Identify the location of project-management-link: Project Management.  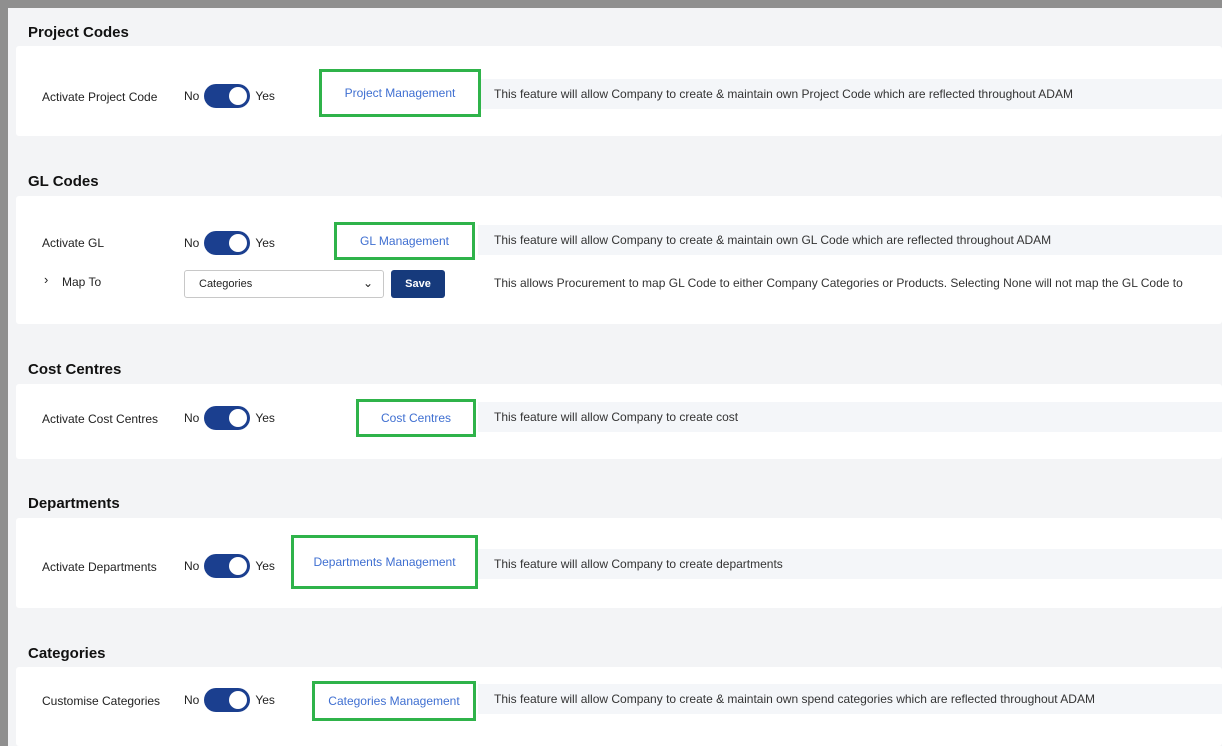
(400, 93).